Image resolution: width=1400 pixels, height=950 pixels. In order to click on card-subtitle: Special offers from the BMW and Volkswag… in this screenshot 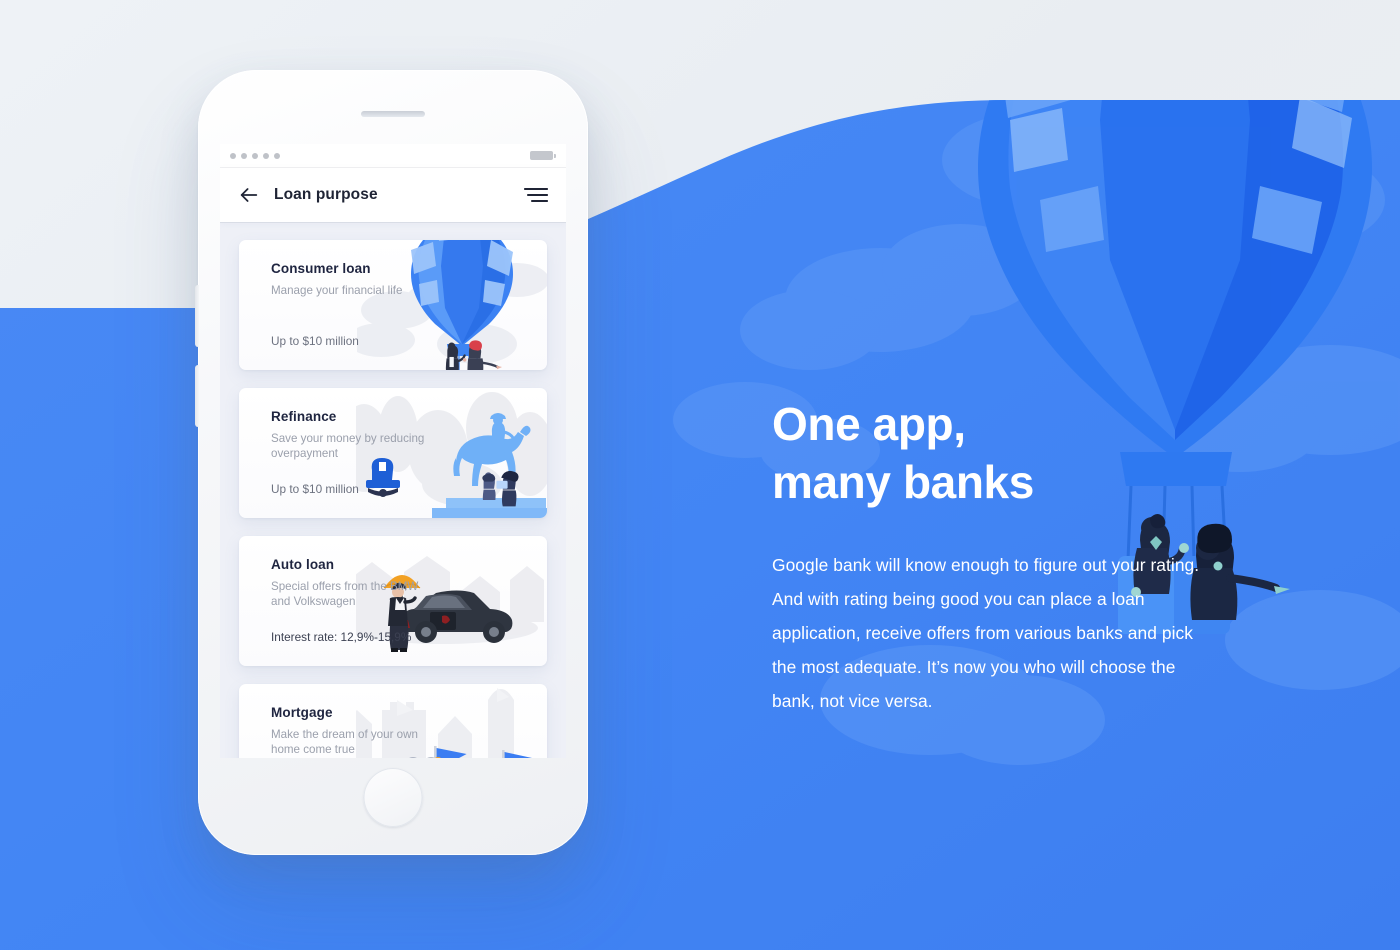, I will do `click(345, 594)`.